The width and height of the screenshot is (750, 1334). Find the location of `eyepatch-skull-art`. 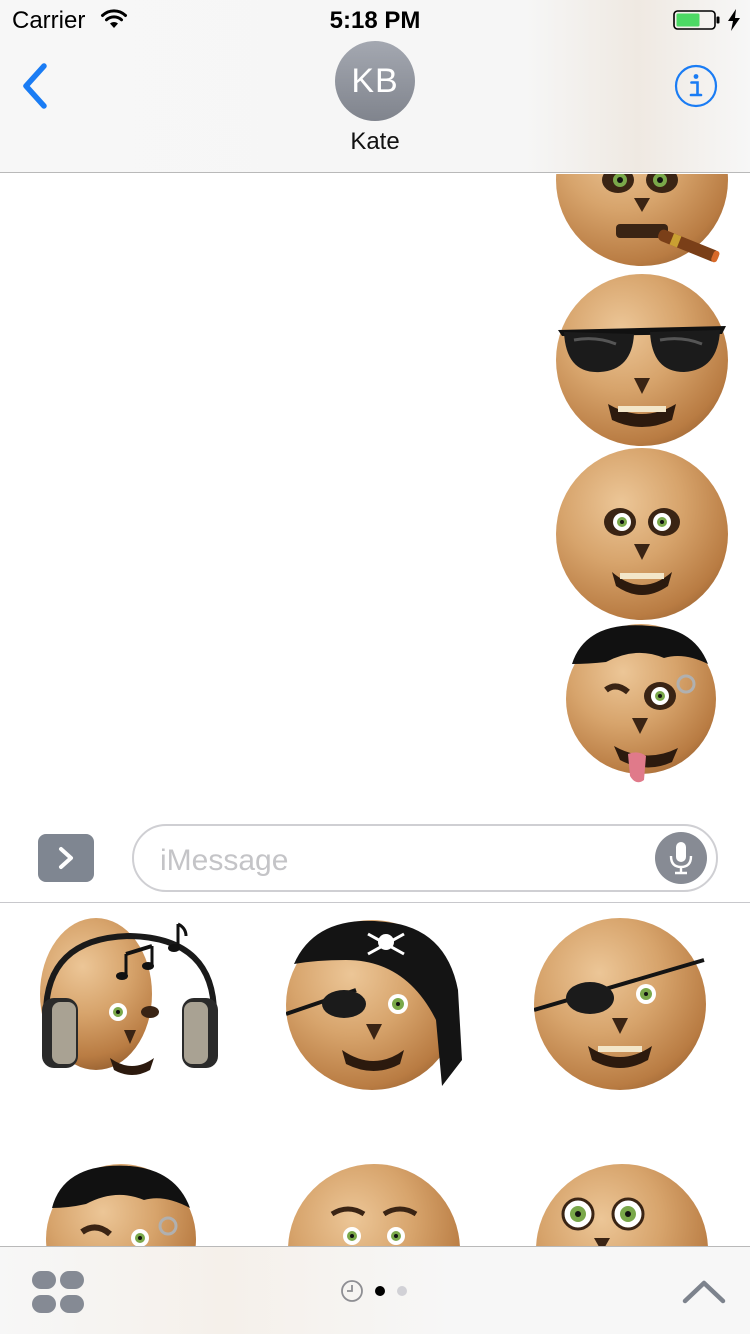

eyepatch-skull-art is located at coordinates (619, 1013).